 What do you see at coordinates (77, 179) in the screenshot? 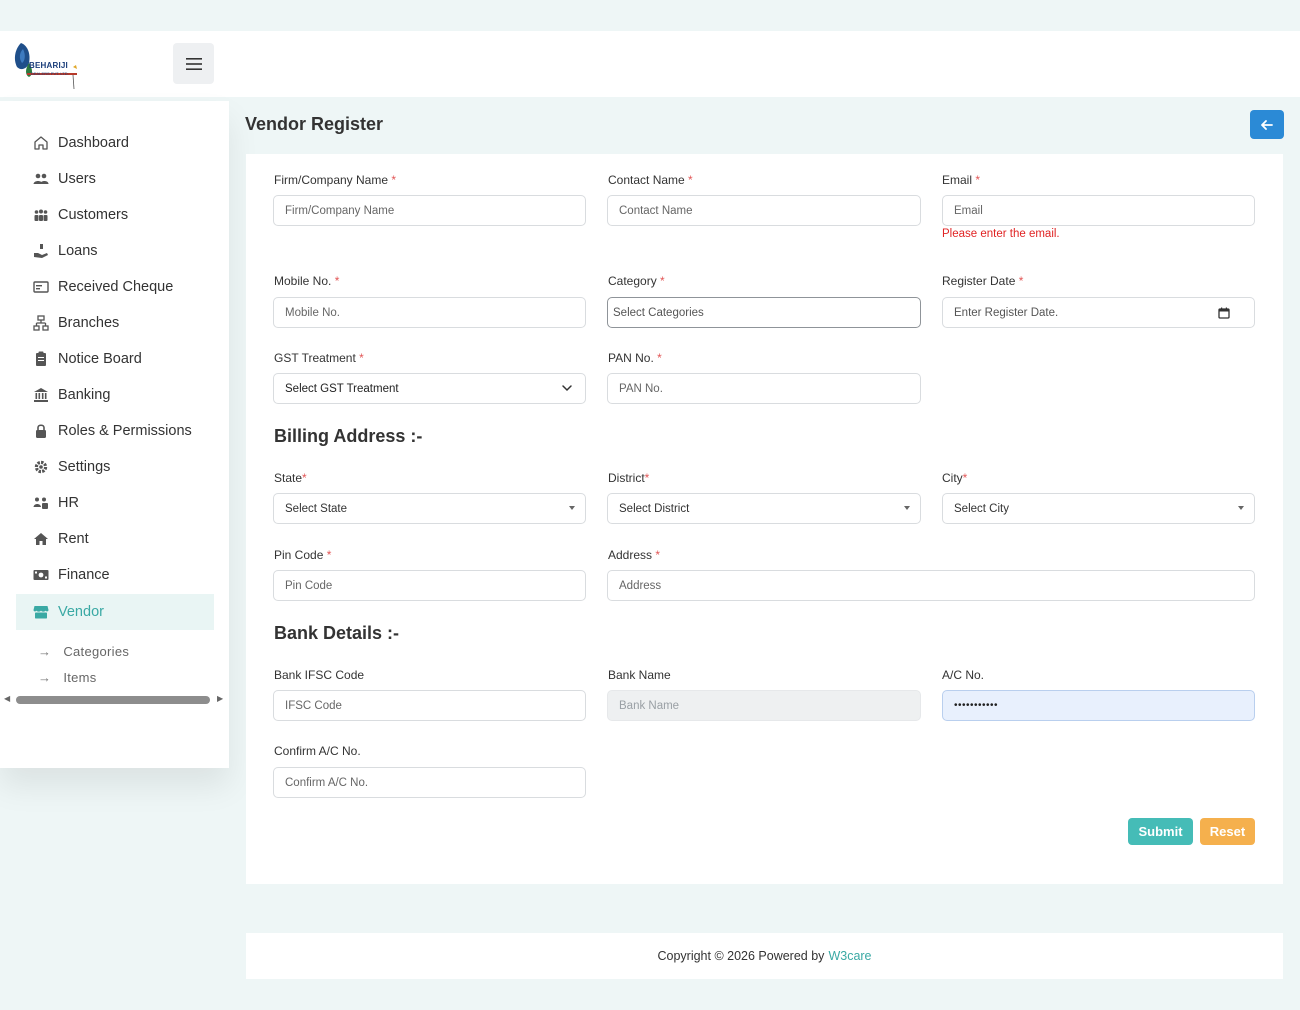
I see `sidebar-item-label: Users` at bounding box center [77, 179].